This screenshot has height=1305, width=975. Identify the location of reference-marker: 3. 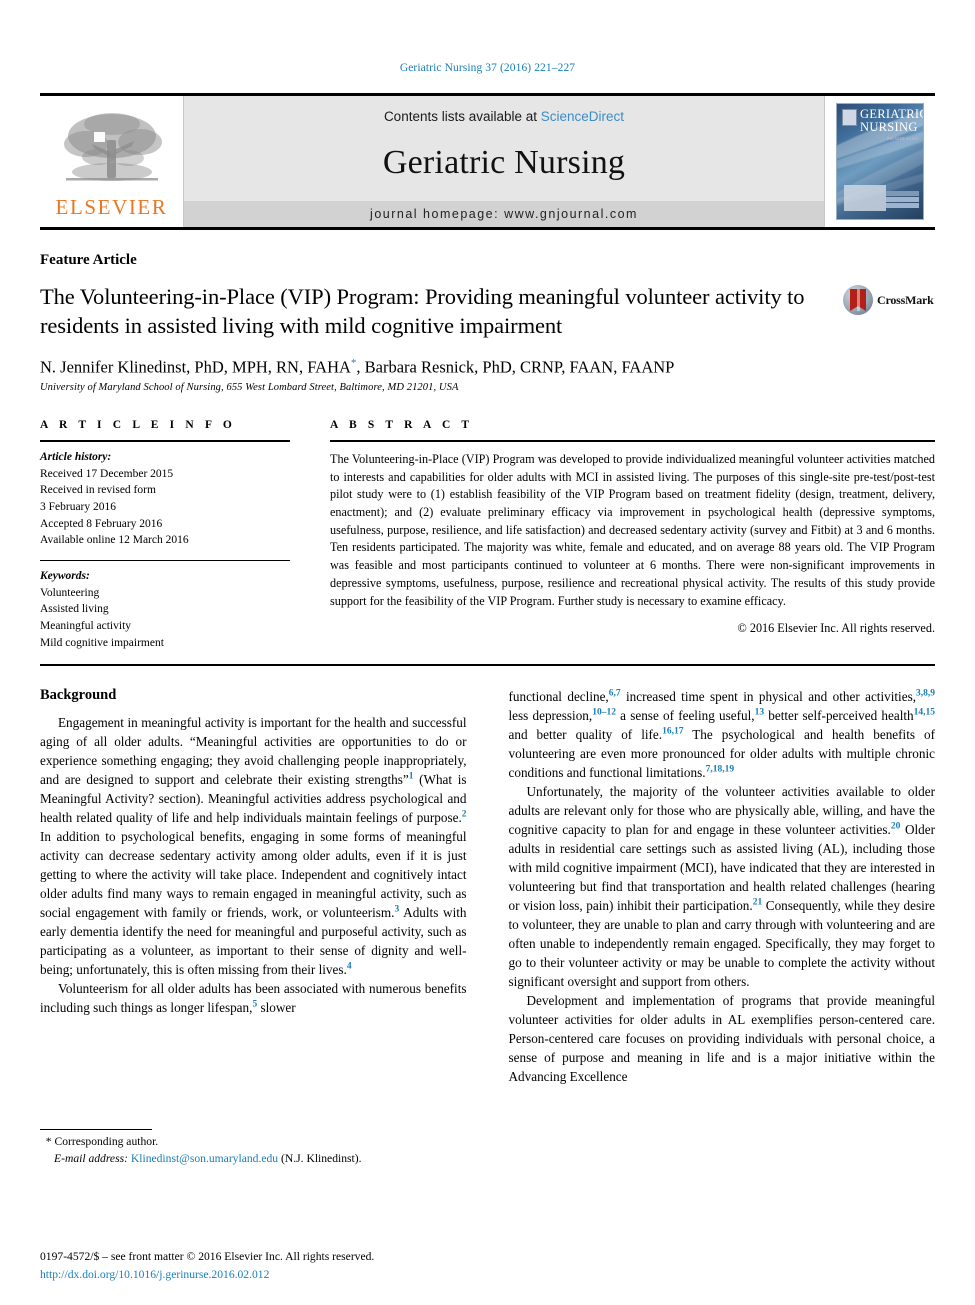
(396, 910).